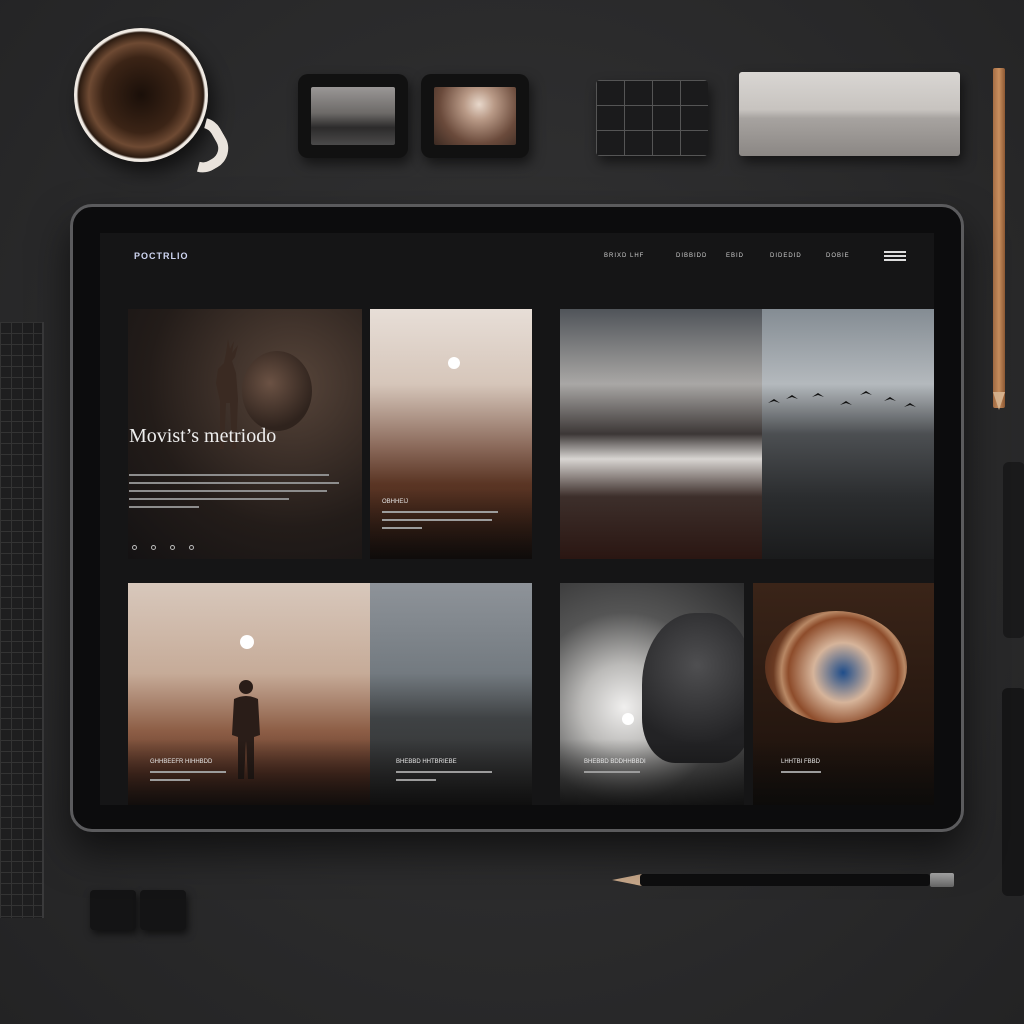 This screenshot has width=1024, height=1024. I want to click on birds-icon, so click(842, 399).